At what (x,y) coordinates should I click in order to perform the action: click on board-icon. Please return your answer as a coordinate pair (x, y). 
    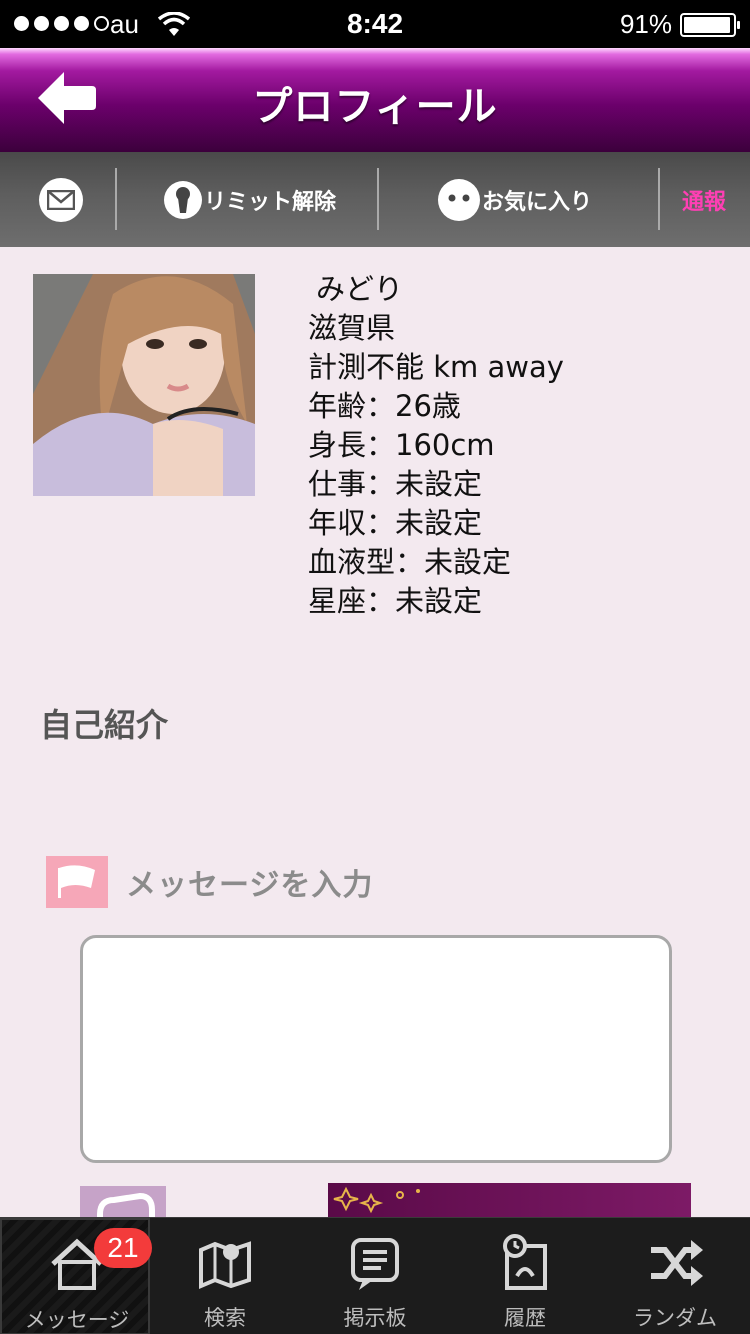
    Looking at the image, I should click on (375, 1264).